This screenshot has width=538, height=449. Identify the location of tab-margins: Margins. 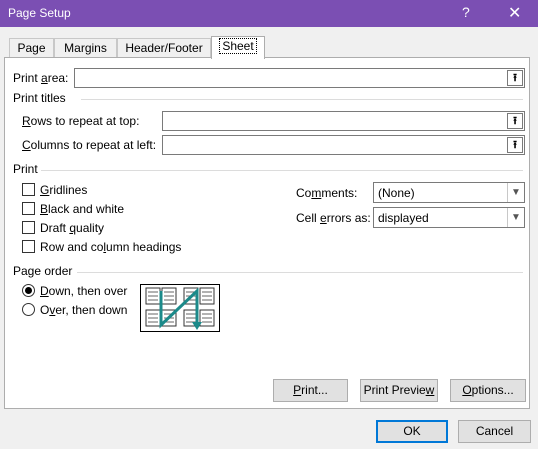
(85, 47).